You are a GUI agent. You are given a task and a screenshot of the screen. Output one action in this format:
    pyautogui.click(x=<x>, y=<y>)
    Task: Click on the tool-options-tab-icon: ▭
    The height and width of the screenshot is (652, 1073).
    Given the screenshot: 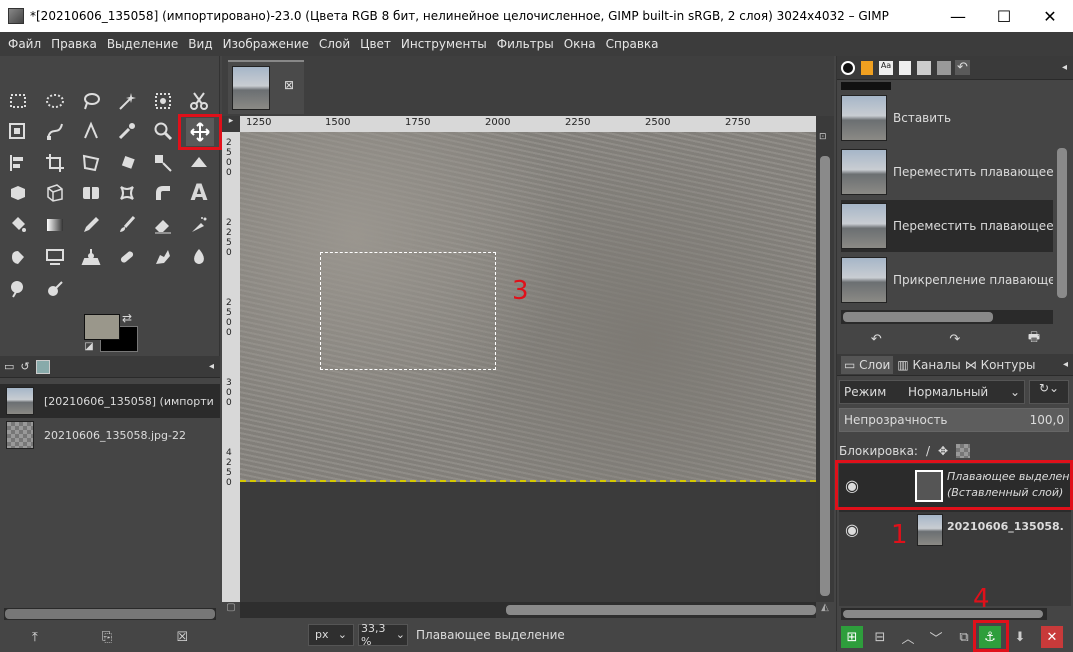 What is the action you would take?
    pyautogui.click(x=9, y=366)
    